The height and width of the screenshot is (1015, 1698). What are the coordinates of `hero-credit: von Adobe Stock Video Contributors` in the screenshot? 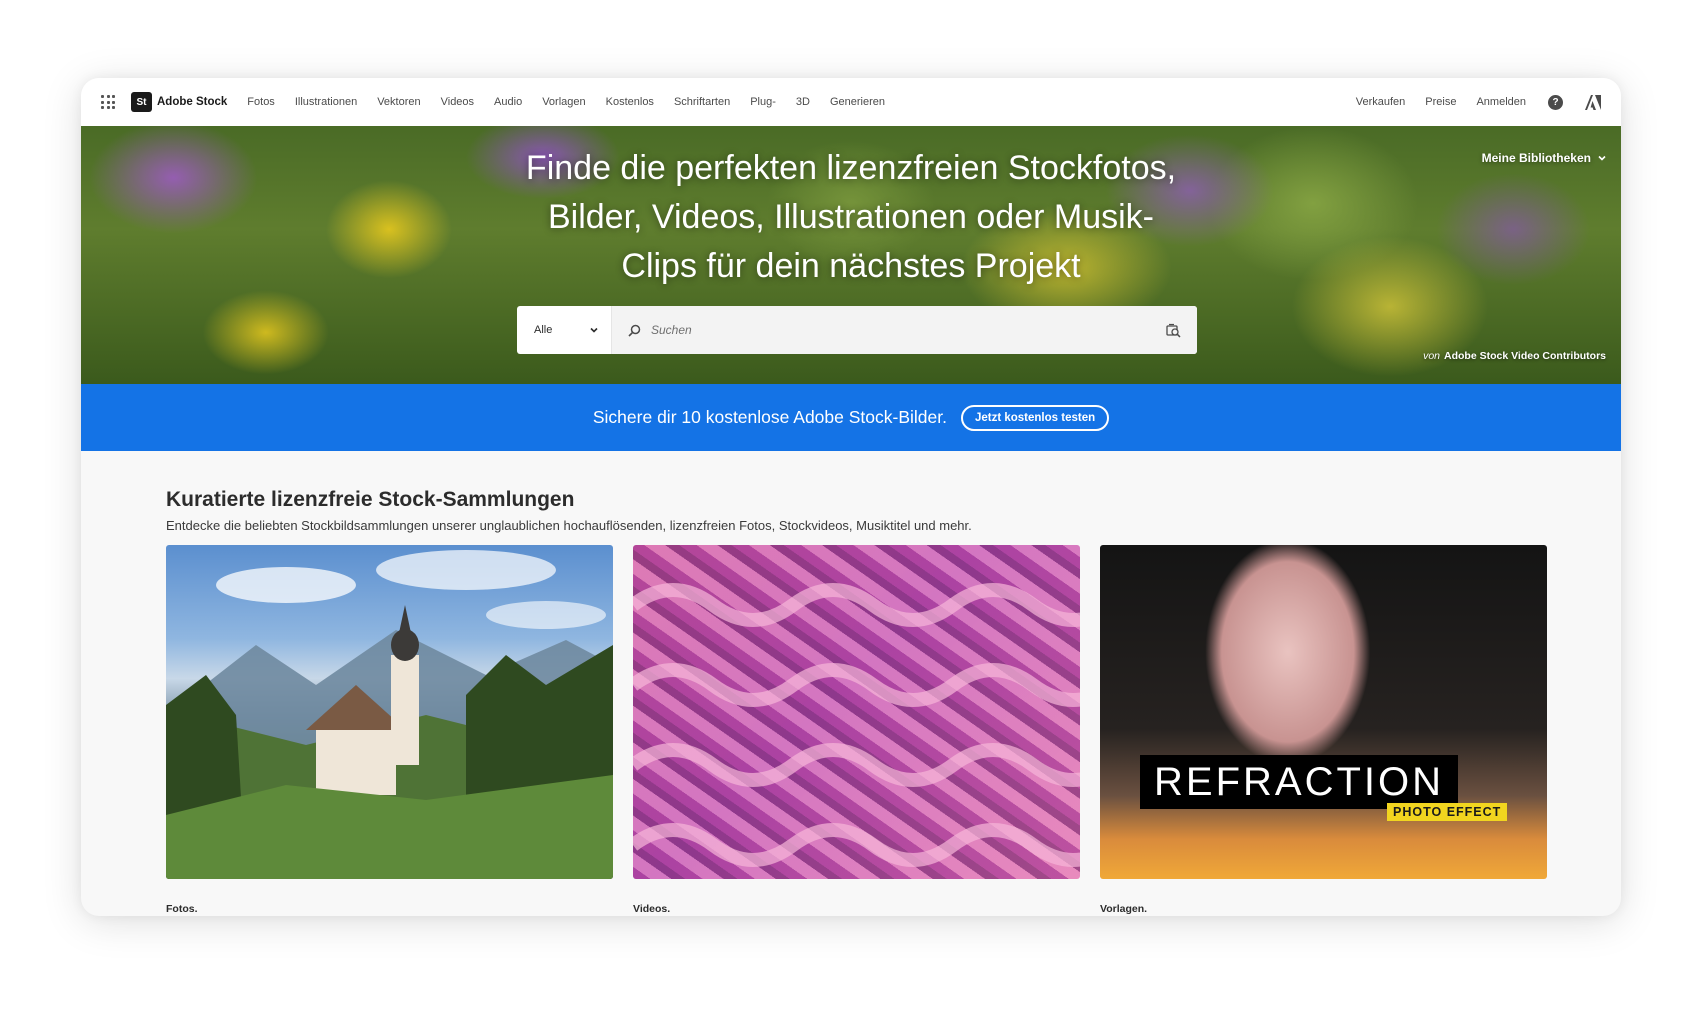 It's located at (1514, 356).